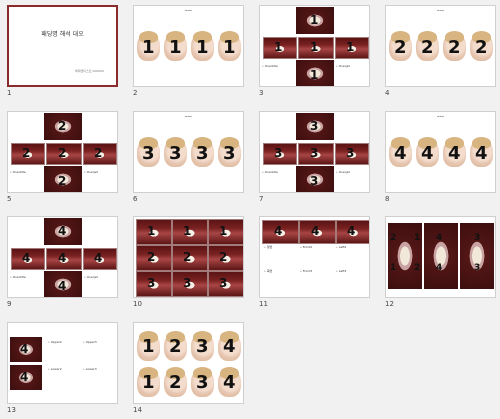 The width and height of the screenshot is (500, 419). I want to click on slide-thumbnail-intraoral-1: 1 1 1 1 1 • Overbite • Overjet, so click(314, 46).